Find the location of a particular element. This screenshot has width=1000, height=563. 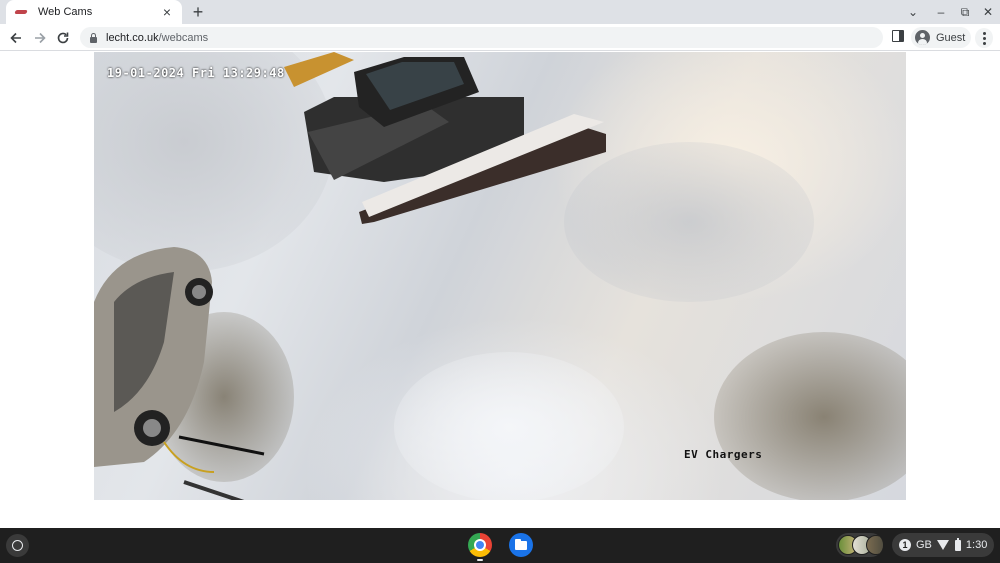

system-tray: 1 GB 1:30 is located at coordinates (943, 545).